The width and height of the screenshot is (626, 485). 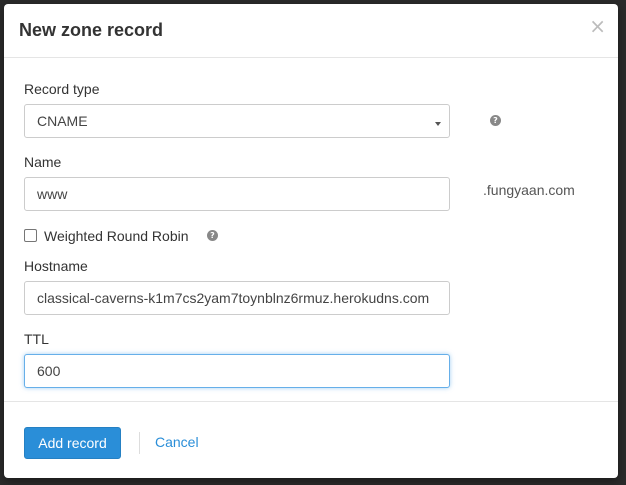 I want to click on modal-header: New zone record ×, so click(x=311, y=31).